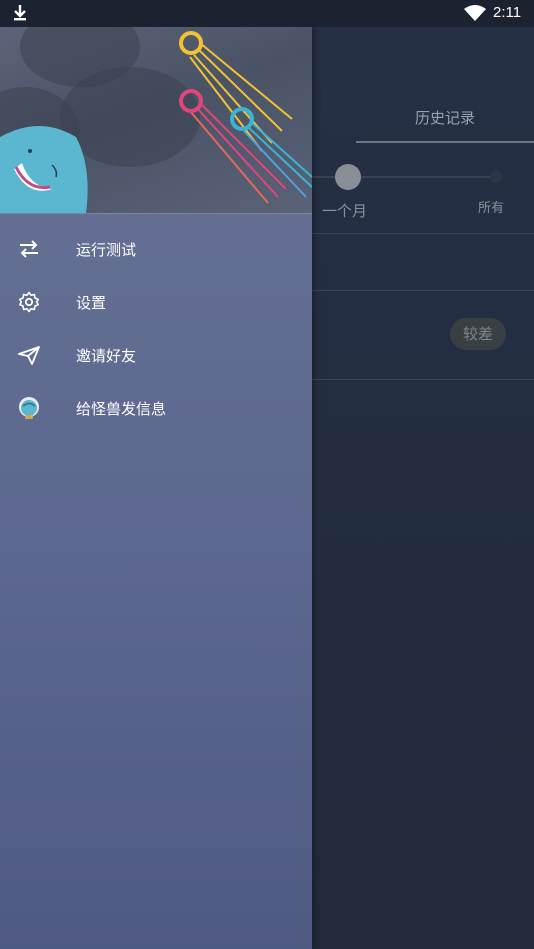 The height and width of the screenshot is (949, 534). I want to click on slider-label-all: 所有, so click(491, 208).